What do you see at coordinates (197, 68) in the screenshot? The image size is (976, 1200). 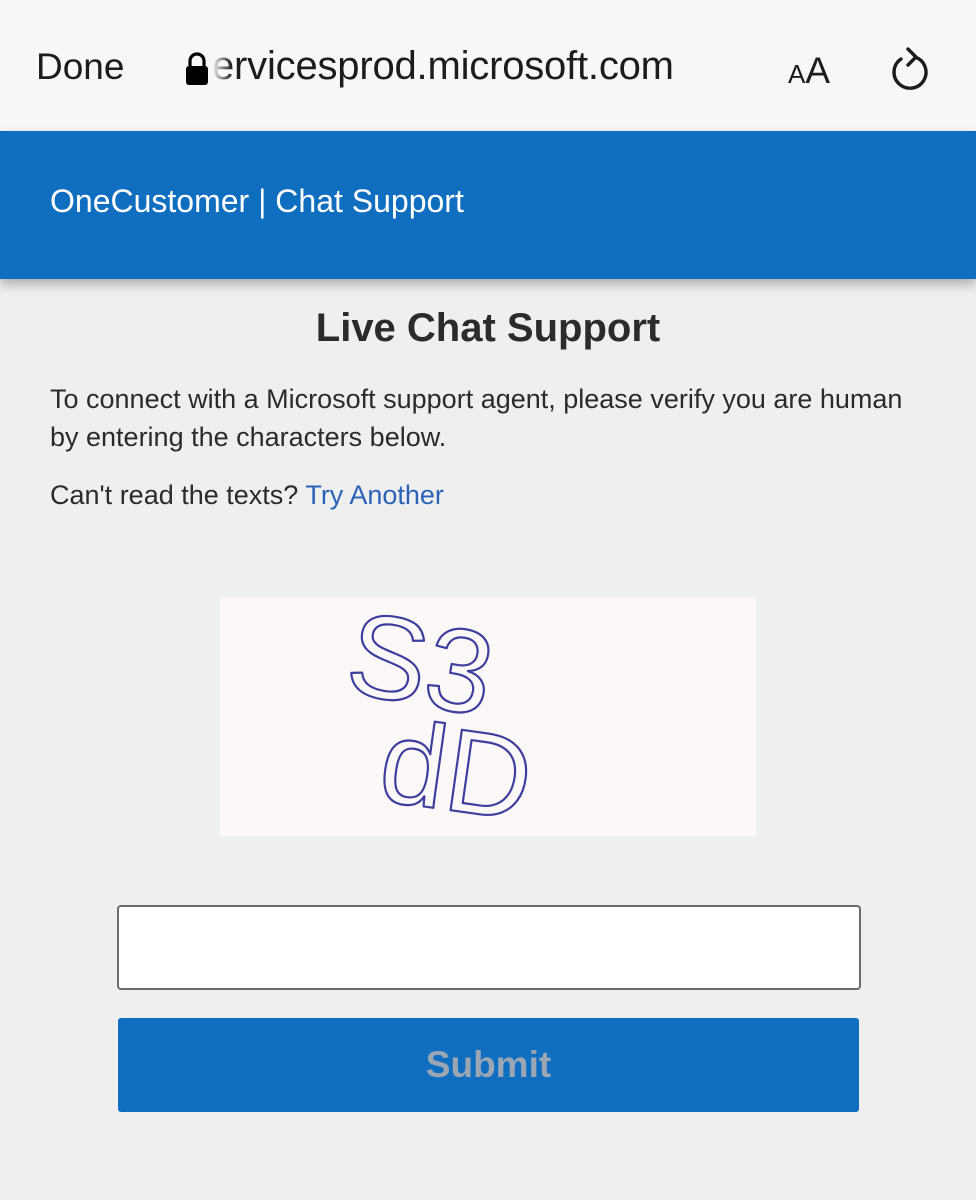 I see `lock-icon` at bounding box center [197, 68].